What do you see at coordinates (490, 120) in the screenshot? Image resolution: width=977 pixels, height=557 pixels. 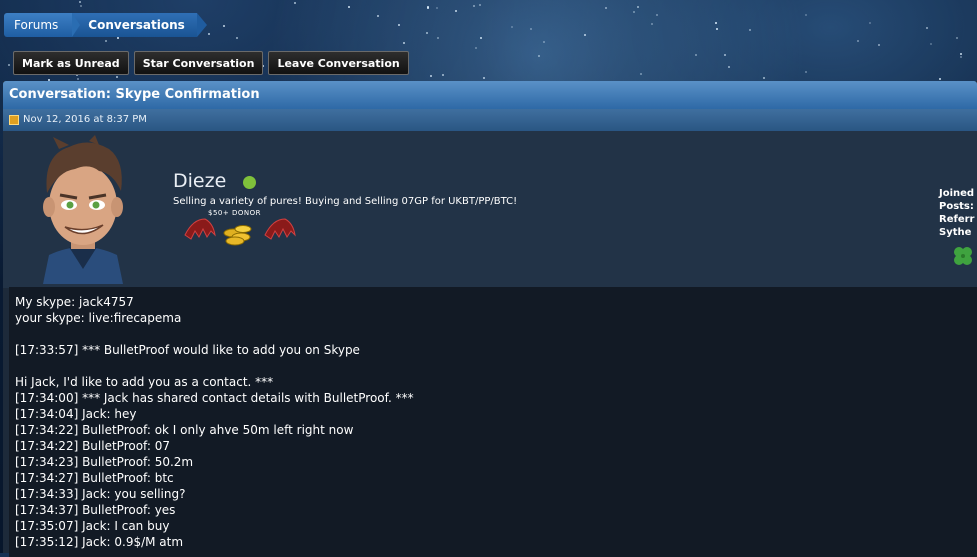 I see `message-date-bar: Nov 12, 2016 at 8:37 PM` at bounding box center [490, 120].